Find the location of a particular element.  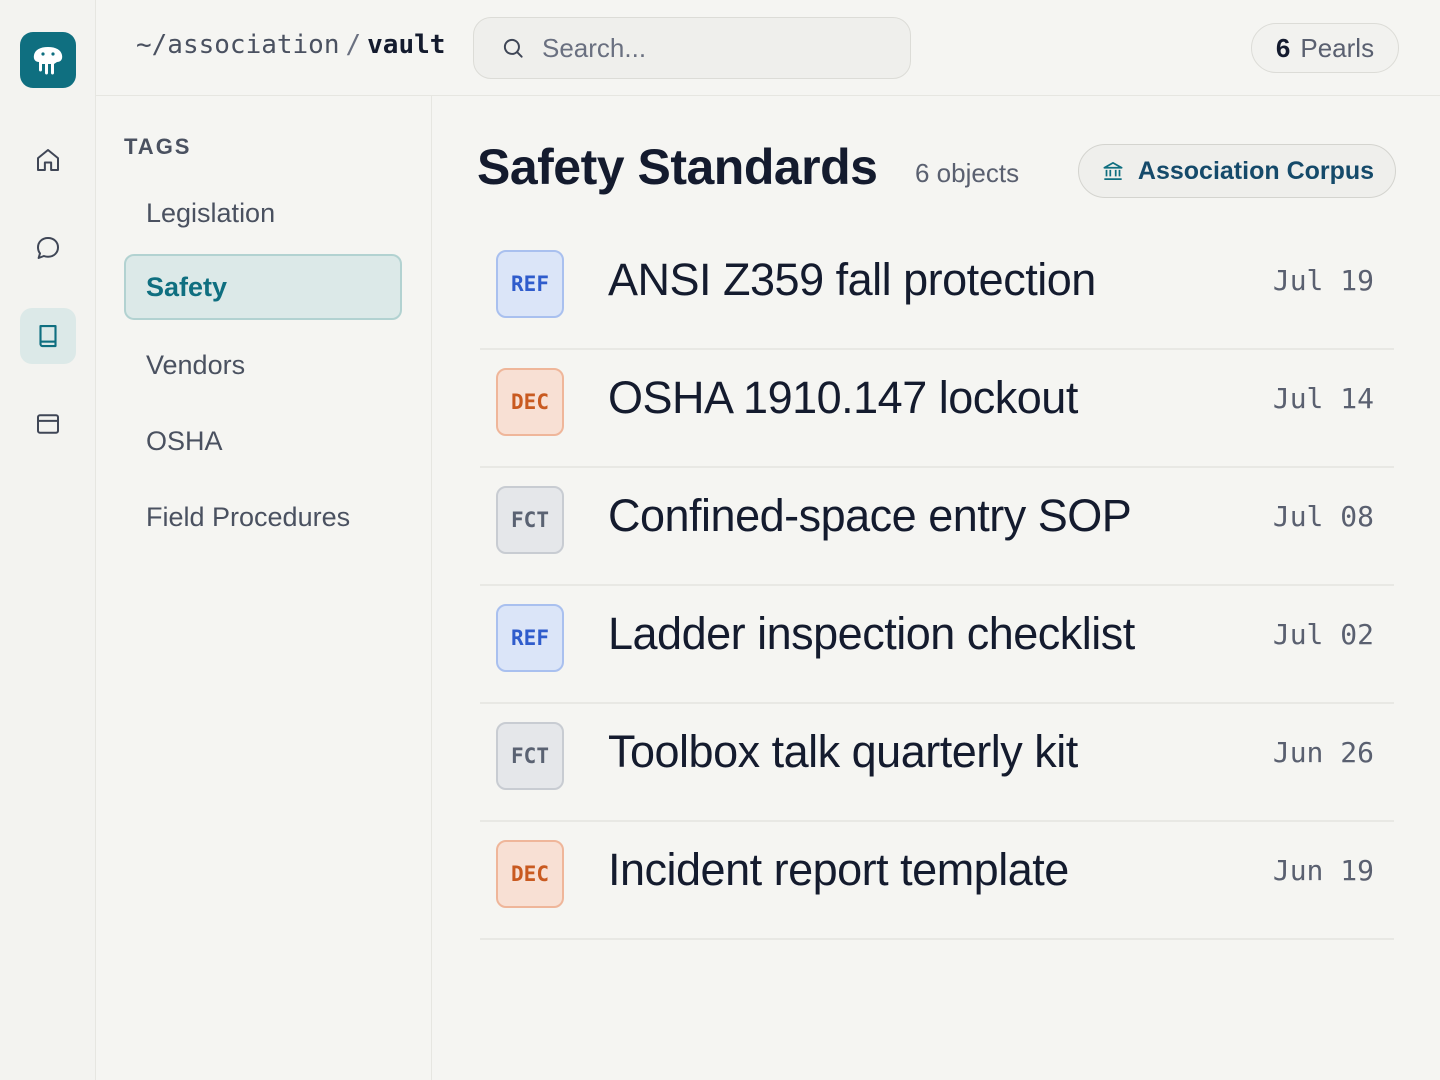

tag-legislation: Legislation is located at coordinates (263, 213).